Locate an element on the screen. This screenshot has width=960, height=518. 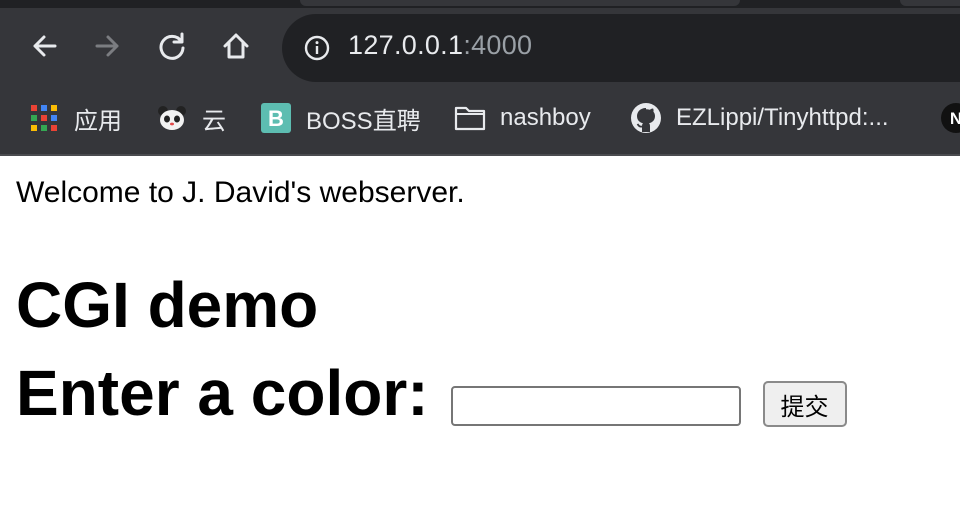
bookmark-label: nashboy is located at coordinates (545, 117).